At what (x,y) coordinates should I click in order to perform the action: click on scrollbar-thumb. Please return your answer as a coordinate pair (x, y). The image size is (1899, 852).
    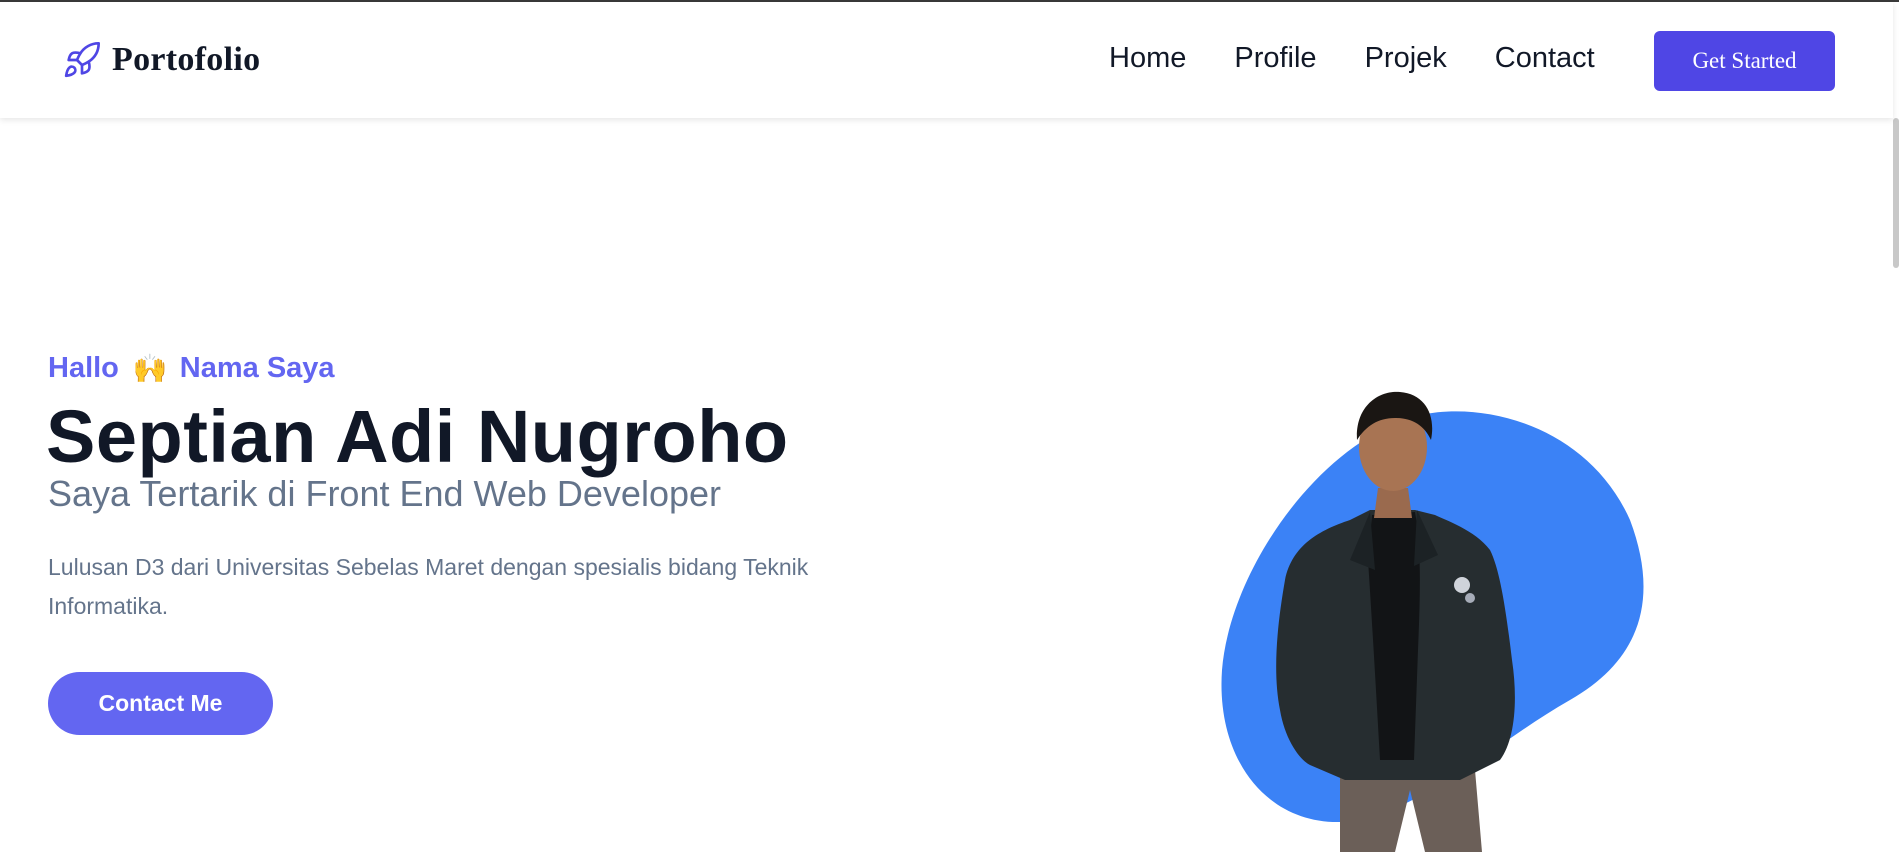
    Looking at the image, I should click on (1896, 193).